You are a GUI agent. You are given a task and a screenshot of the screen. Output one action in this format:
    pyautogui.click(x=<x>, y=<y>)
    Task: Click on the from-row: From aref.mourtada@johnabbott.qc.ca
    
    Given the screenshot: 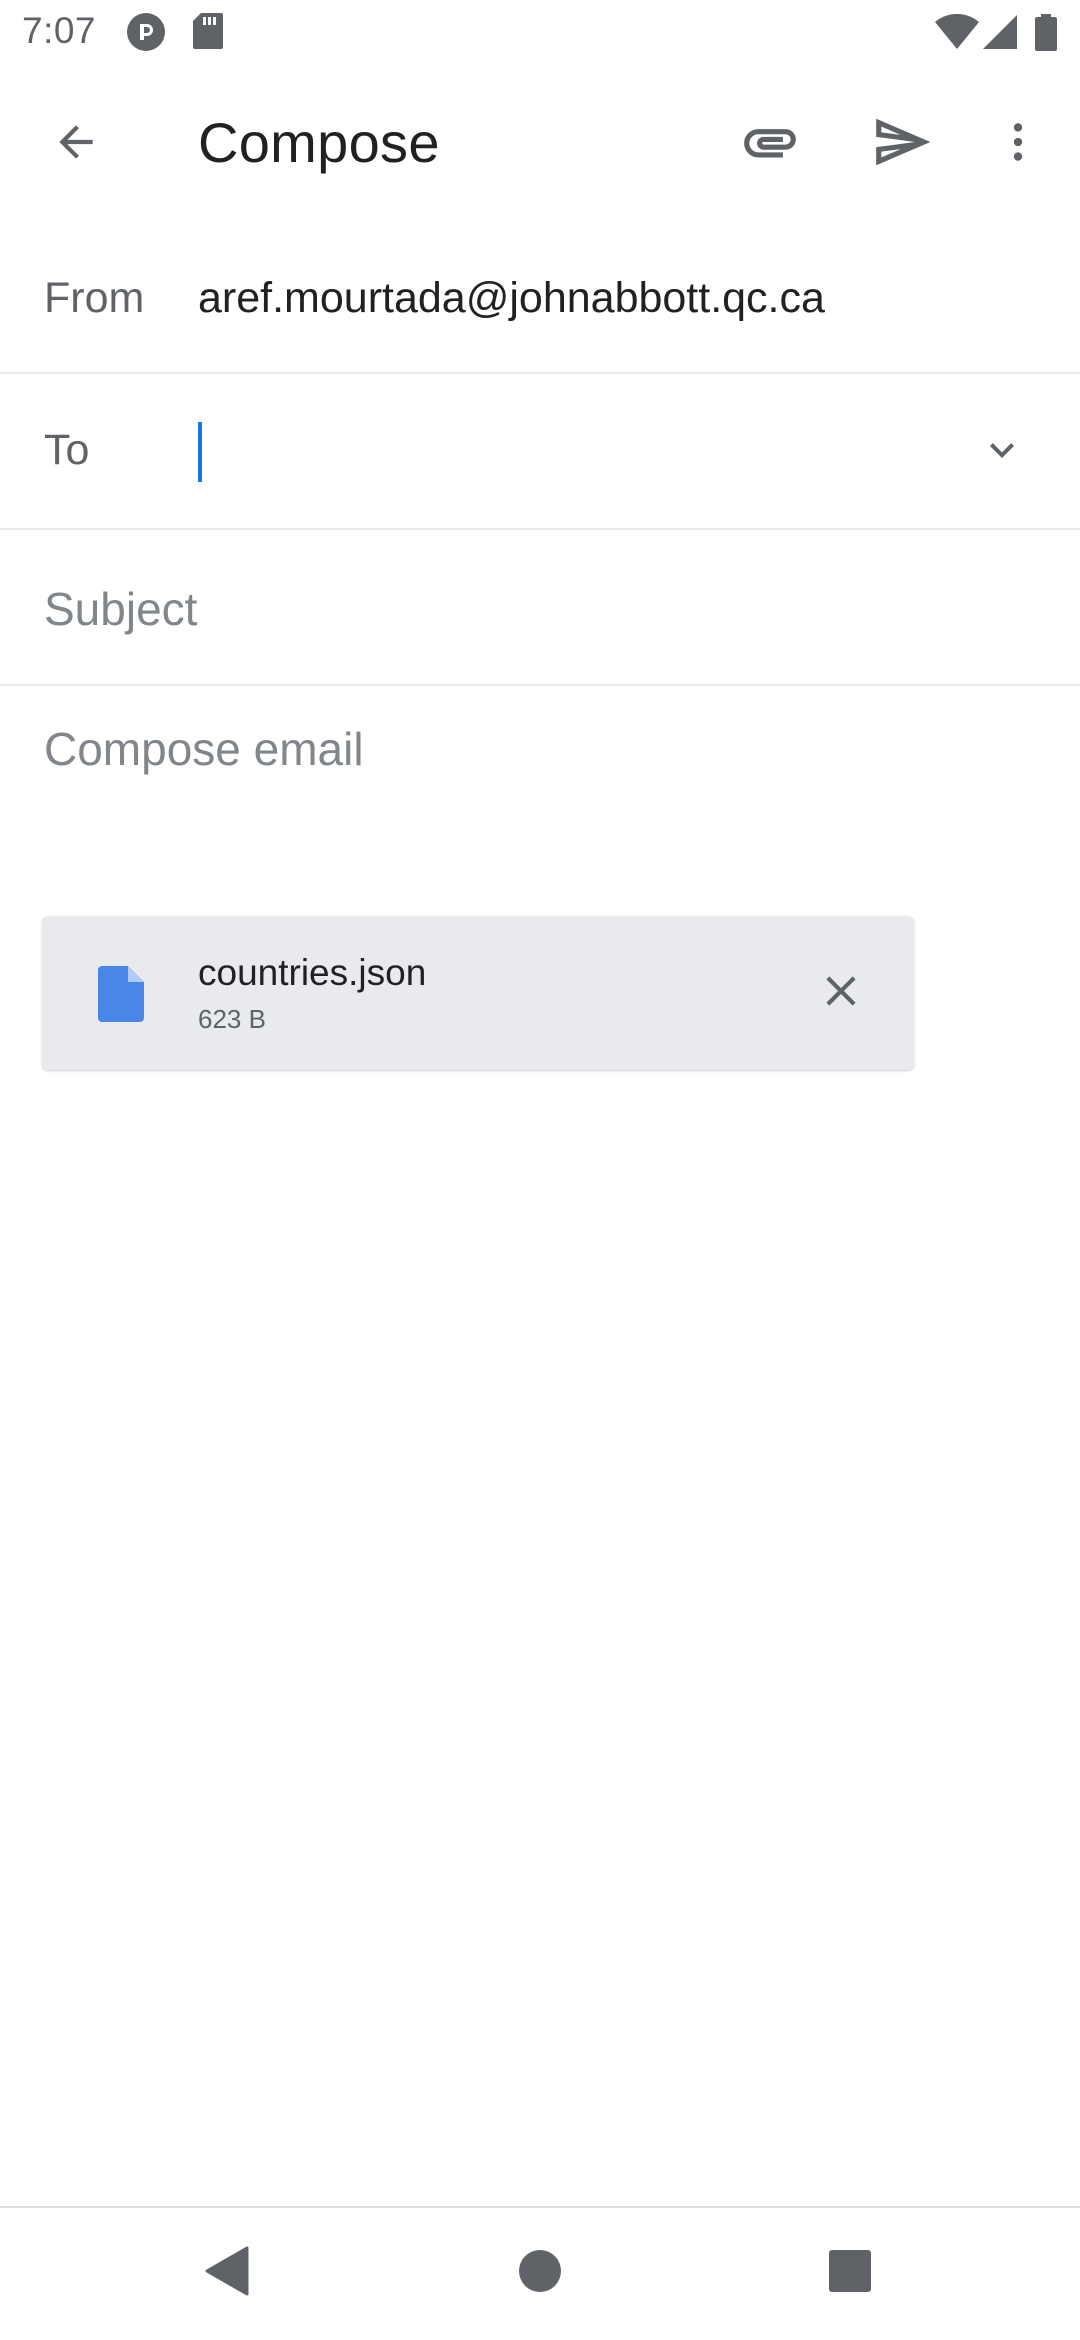 What is the action you would take?
    pyautogui.click(x=540, y=297)
    